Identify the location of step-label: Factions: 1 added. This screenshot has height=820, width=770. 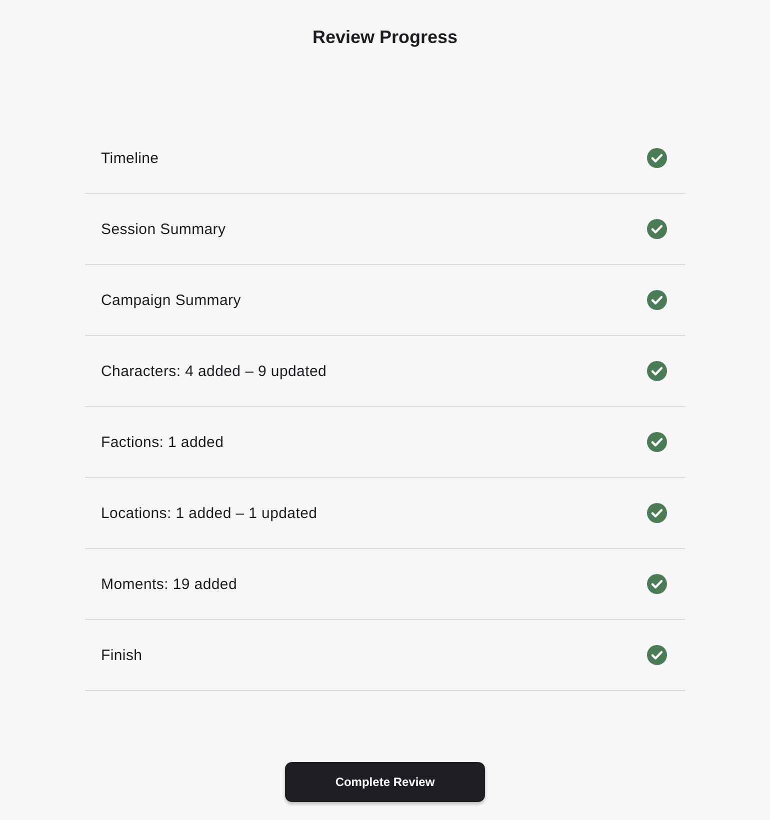
(162, 442).